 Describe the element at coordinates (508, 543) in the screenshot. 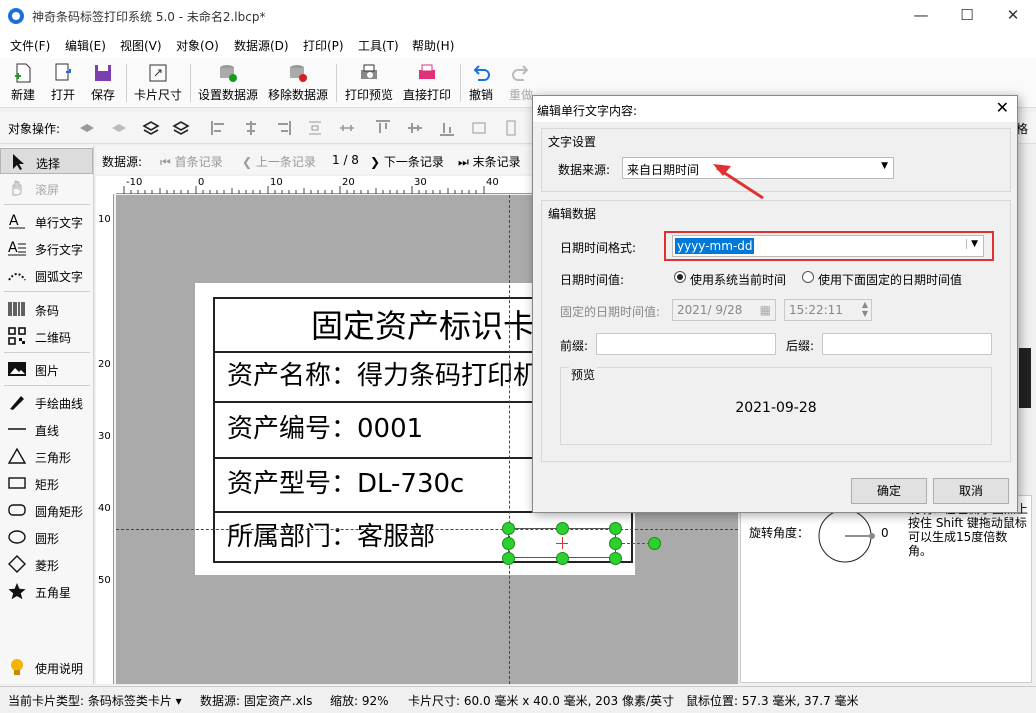

I see `resize-handle-l` at that location.